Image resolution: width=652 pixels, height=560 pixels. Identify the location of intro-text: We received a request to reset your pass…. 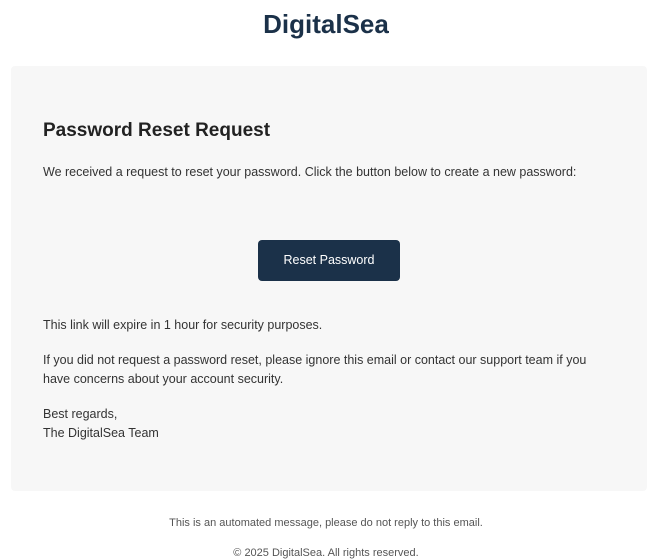
(310, 172).